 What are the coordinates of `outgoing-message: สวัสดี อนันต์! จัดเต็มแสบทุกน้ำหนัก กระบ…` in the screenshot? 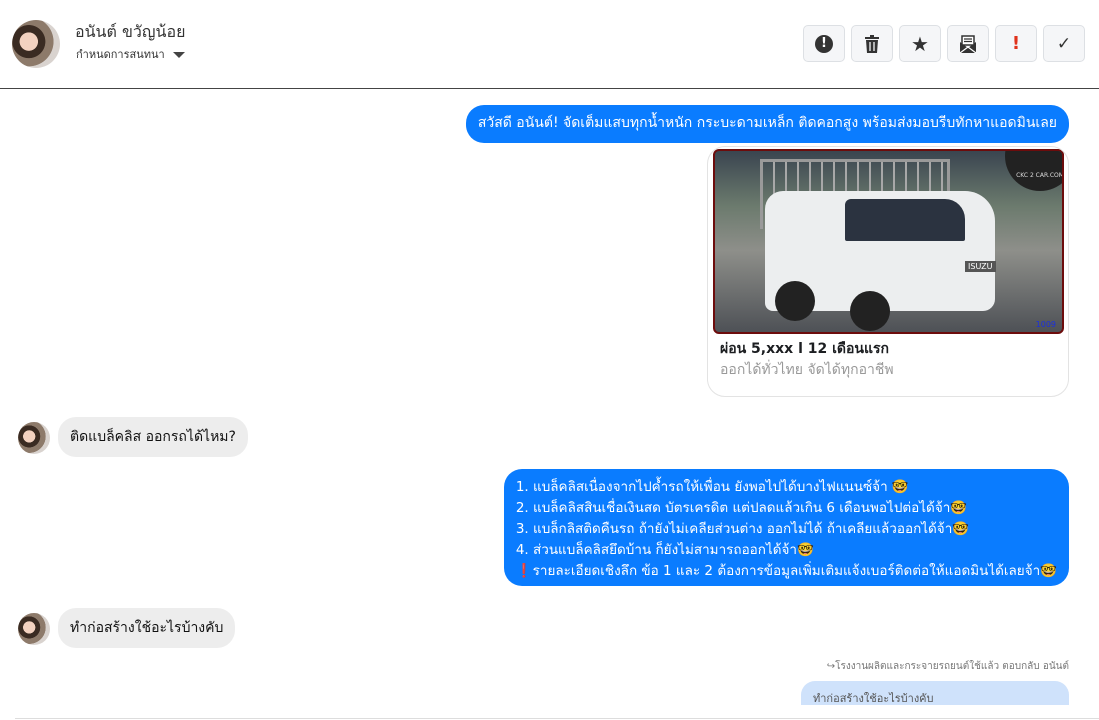 It's located at (767, 124).